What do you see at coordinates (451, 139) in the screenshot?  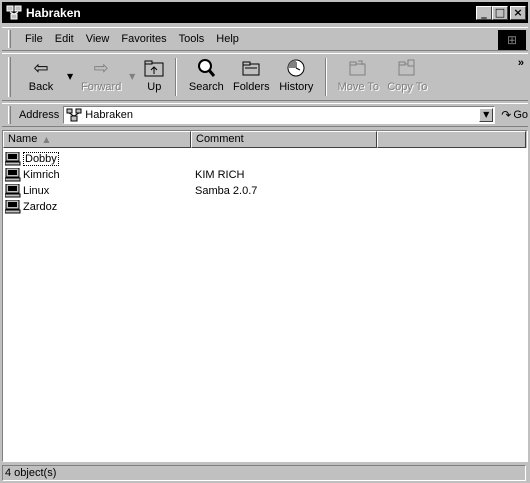 I see `column-header-filler` at bounding box center [451, 139].